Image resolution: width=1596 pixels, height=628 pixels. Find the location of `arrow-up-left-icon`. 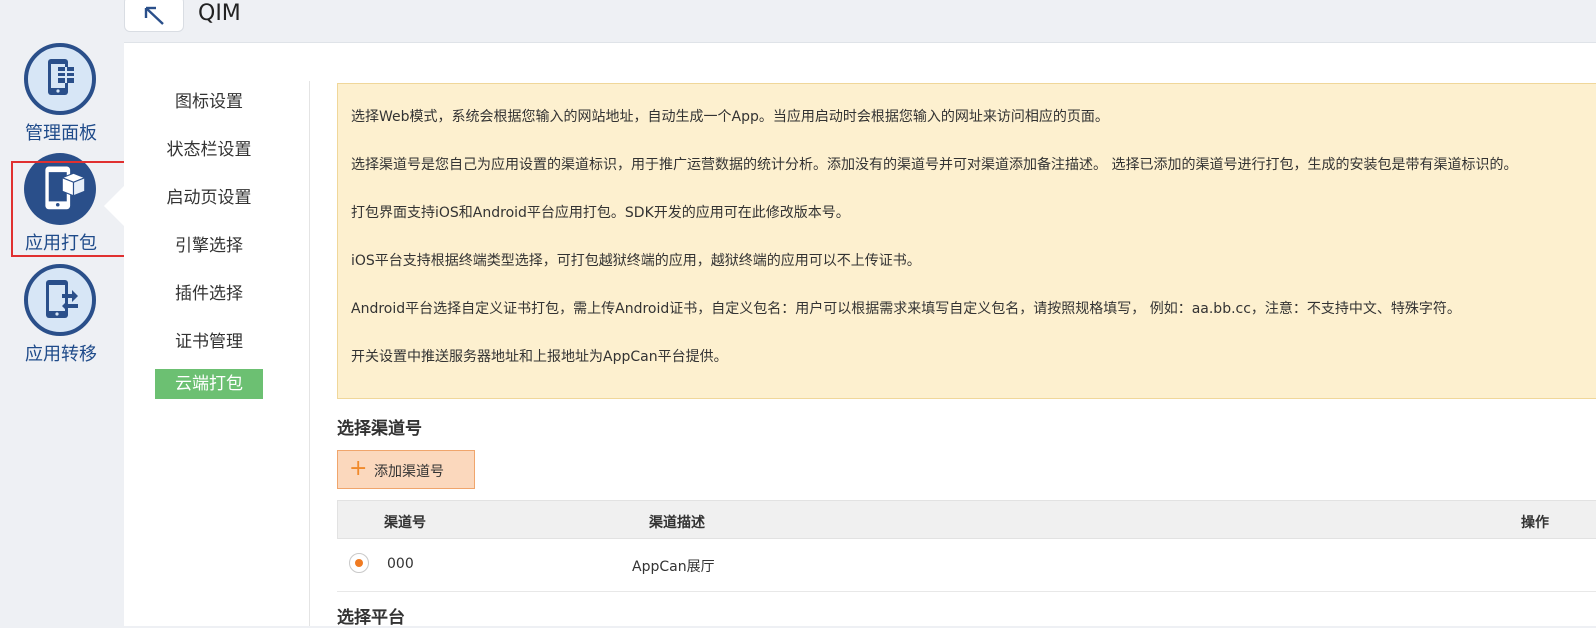

arrow-up-left-icon is located at coordinates (154, 15).